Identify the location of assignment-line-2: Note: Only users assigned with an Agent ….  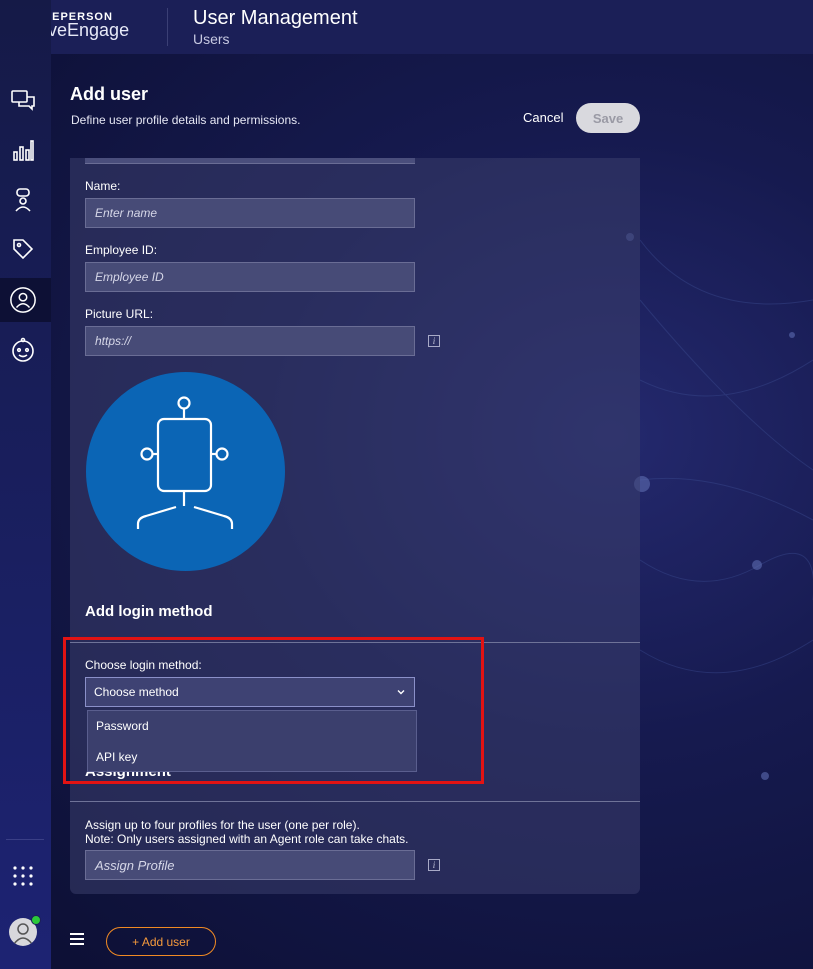
(247, 839).